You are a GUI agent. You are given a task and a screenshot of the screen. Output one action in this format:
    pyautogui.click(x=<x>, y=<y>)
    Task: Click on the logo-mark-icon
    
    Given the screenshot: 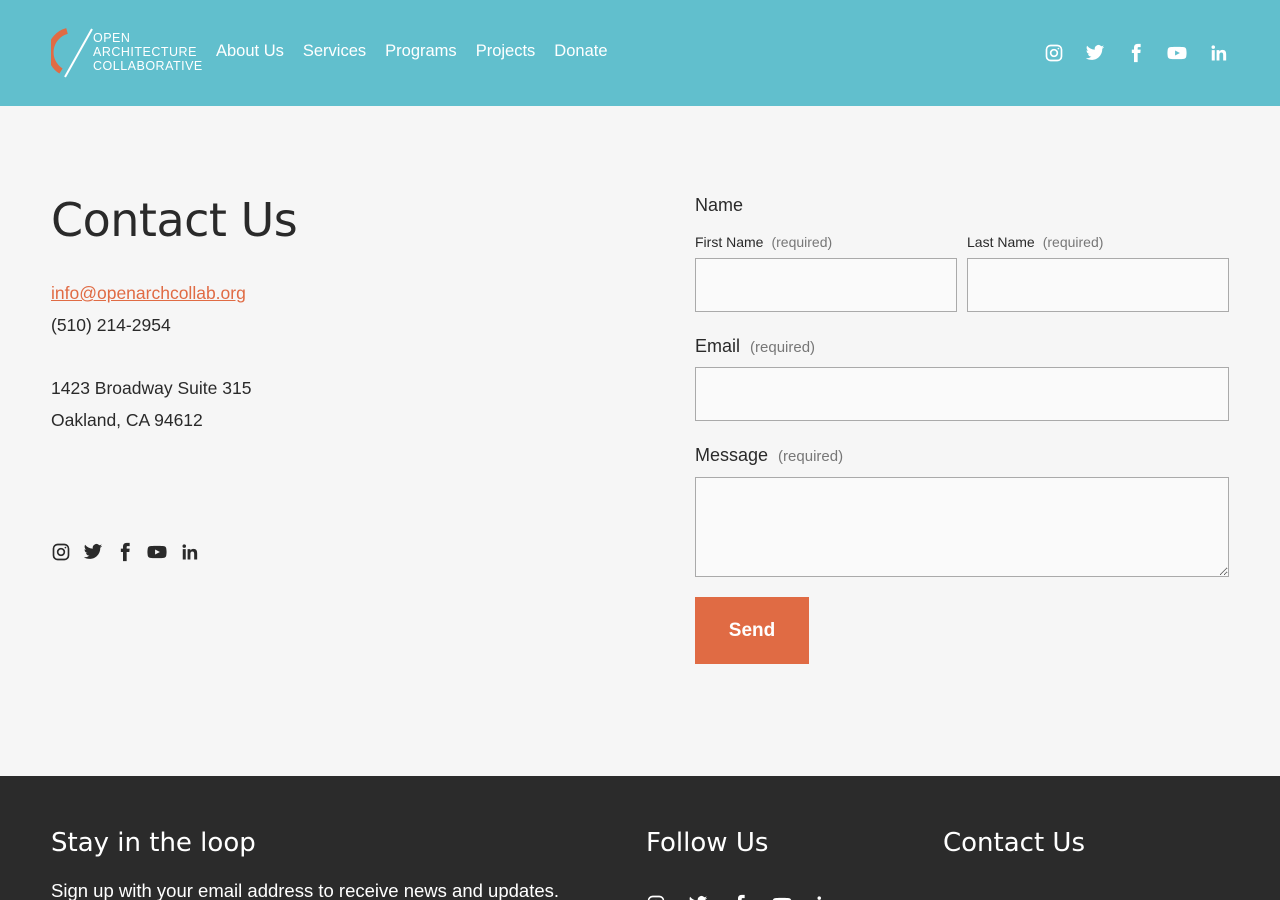 What is the action you would take?
    pyautogui.click(x=72, y=53)
    